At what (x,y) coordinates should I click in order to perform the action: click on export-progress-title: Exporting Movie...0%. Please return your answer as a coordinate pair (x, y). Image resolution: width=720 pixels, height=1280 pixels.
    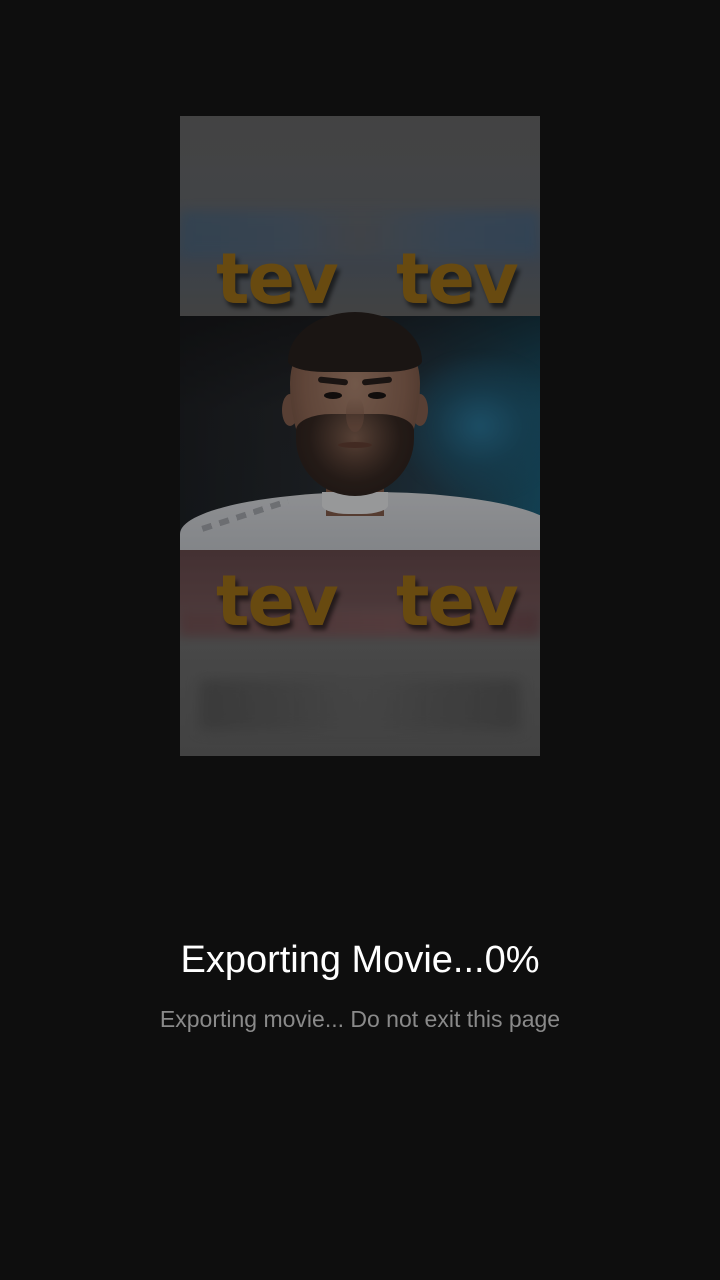
    Looking at the image, I should click on (360, 960).